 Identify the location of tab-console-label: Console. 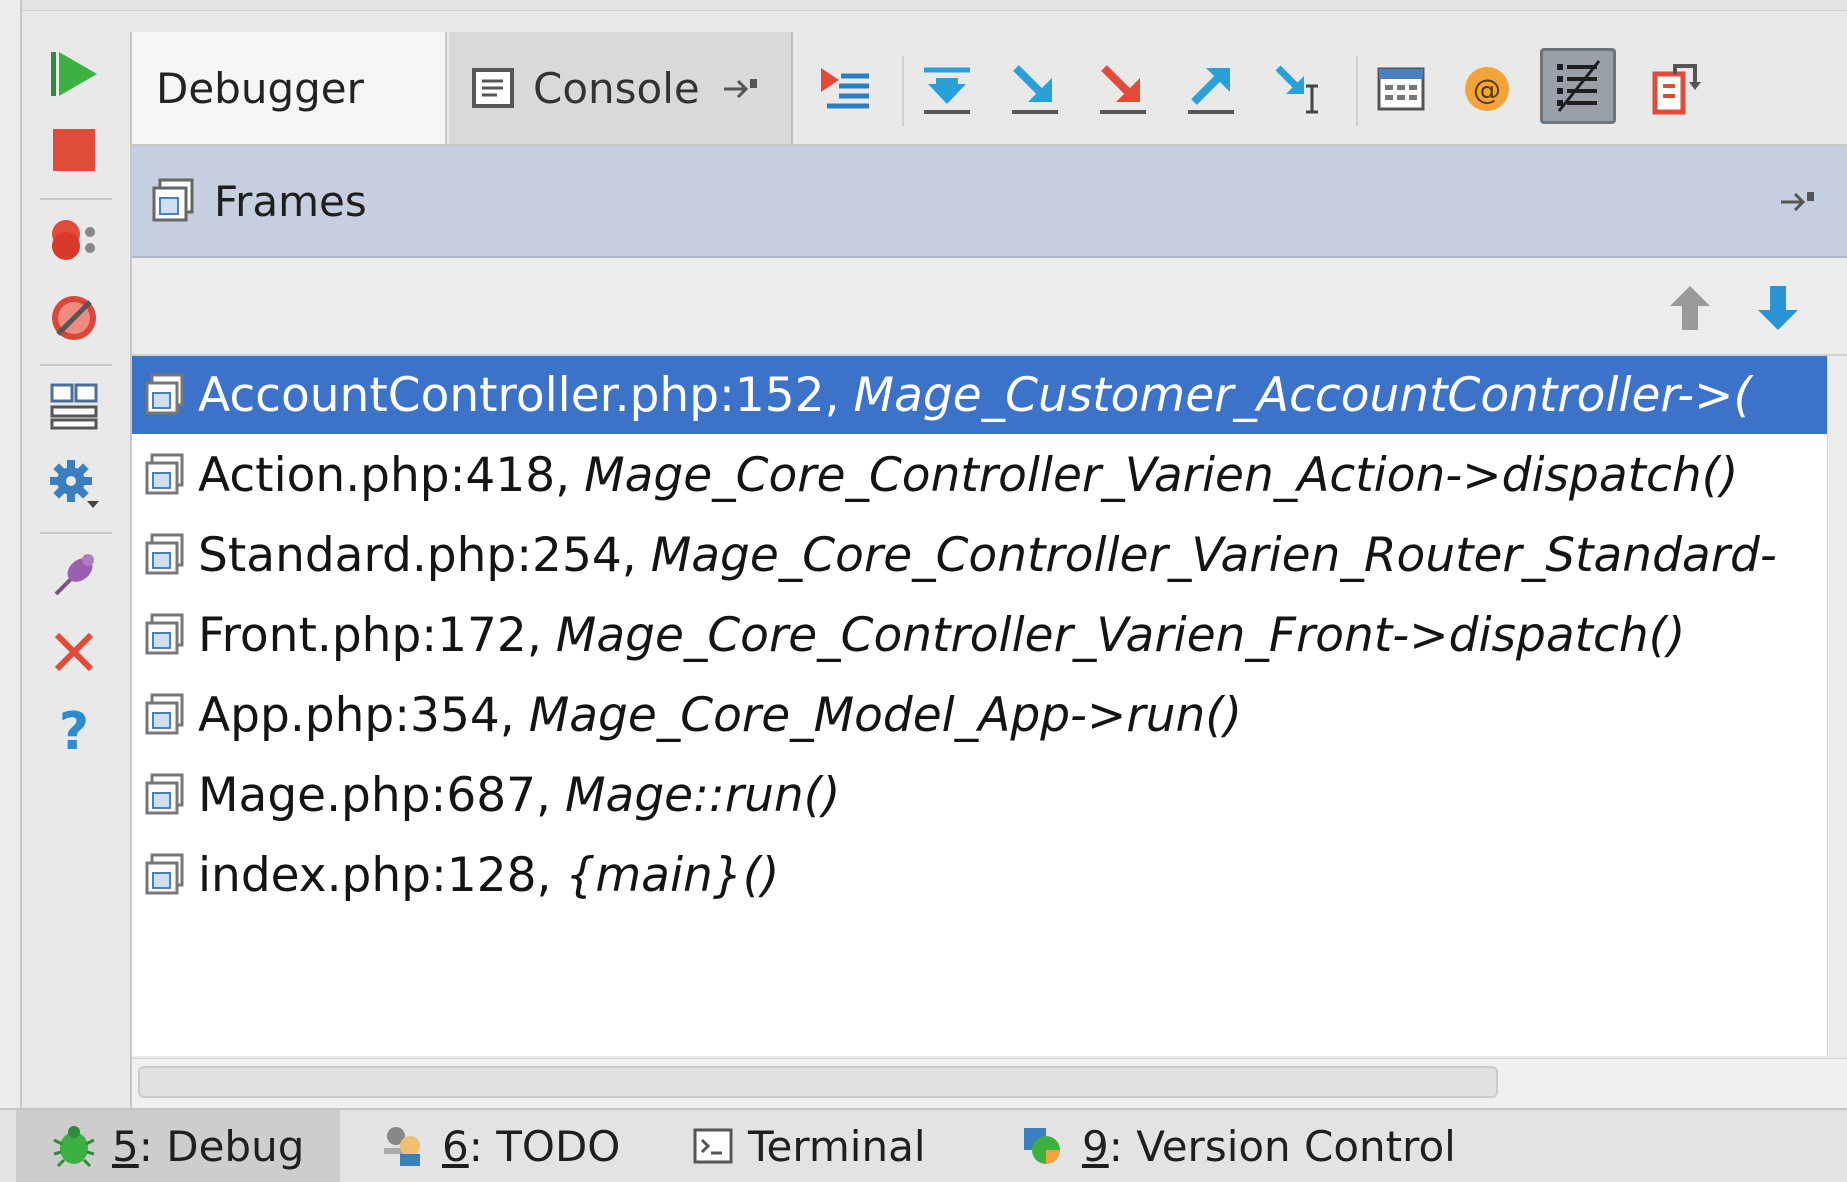
(616, 88).